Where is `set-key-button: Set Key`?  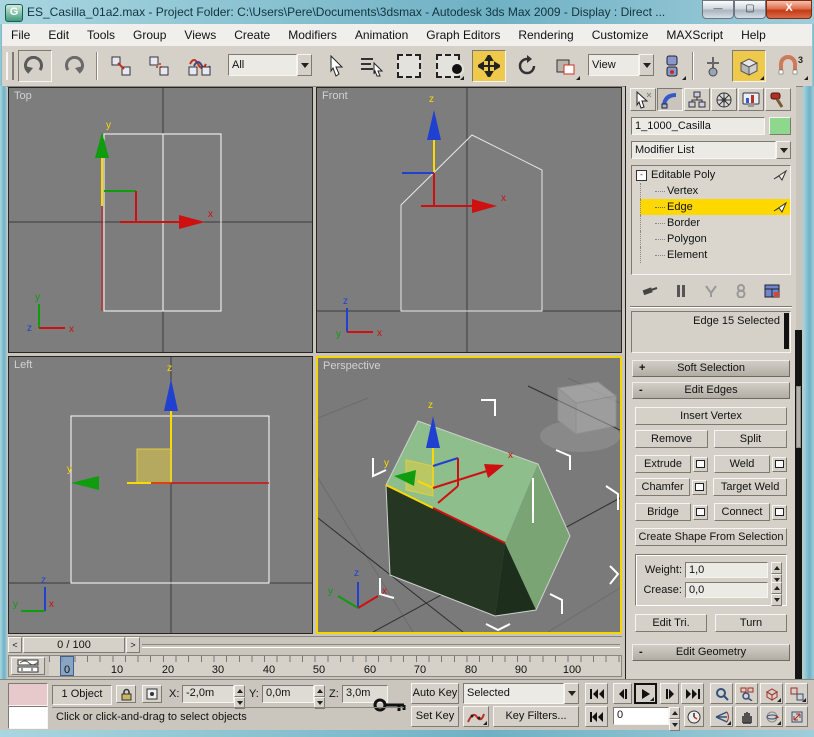 set-key-button: Set Key is located at coordinates (435, 716).